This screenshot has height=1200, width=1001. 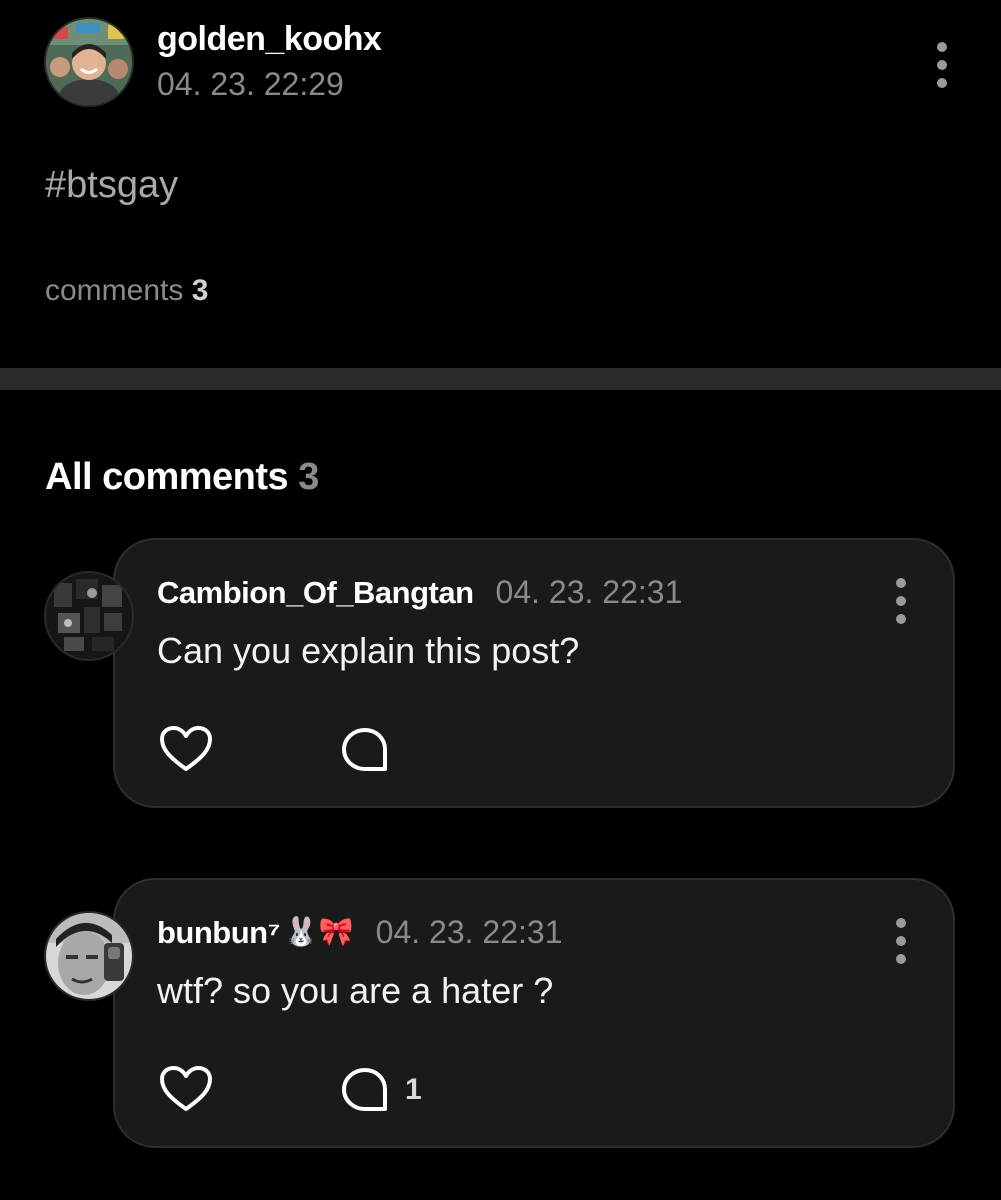 I want to click on post-author-username: golden_koohx, so click(x=269, y=39).